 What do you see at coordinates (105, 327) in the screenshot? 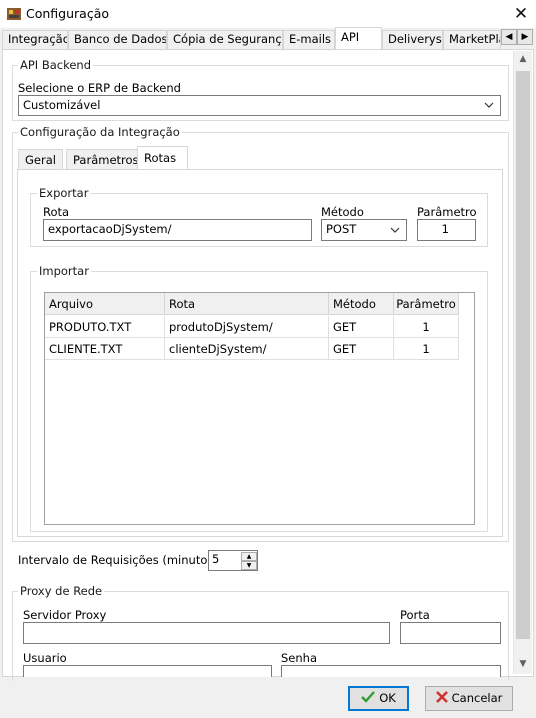
I see `table-cell: PRODUTO.TXT` at bounding box center [105, 327].